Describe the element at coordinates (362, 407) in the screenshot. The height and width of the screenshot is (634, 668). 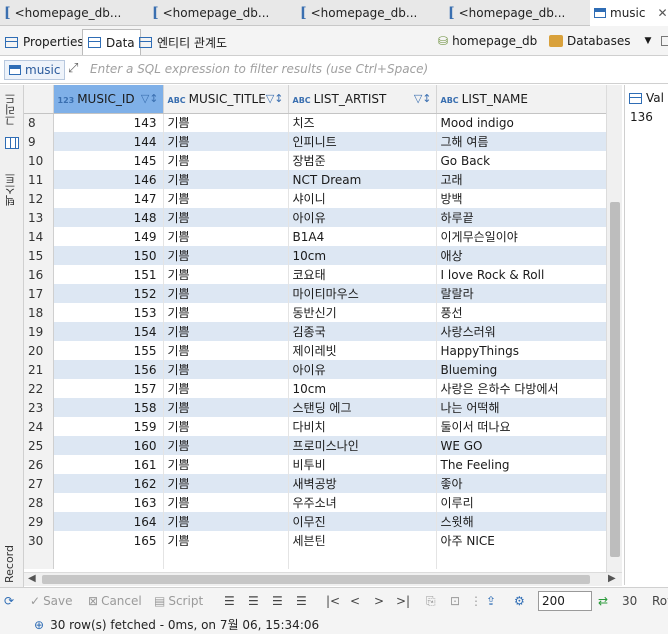
I see `cell-list-artist: 스탠딩 에그` at that location.